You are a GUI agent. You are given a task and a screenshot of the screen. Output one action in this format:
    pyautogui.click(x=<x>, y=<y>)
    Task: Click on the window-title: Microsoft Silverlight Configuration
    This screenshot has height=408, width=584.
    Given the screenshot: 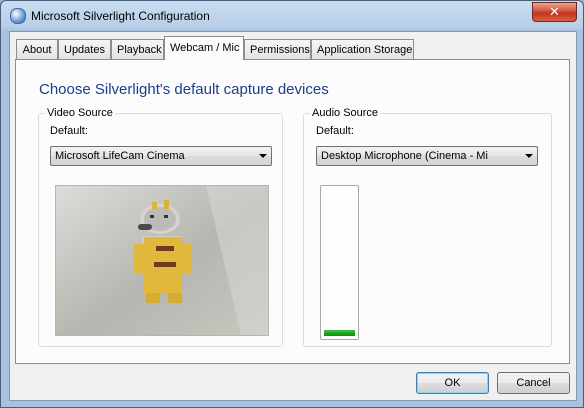 What is the action you would take?
    pyautogui.click(x=120, y=16)
    